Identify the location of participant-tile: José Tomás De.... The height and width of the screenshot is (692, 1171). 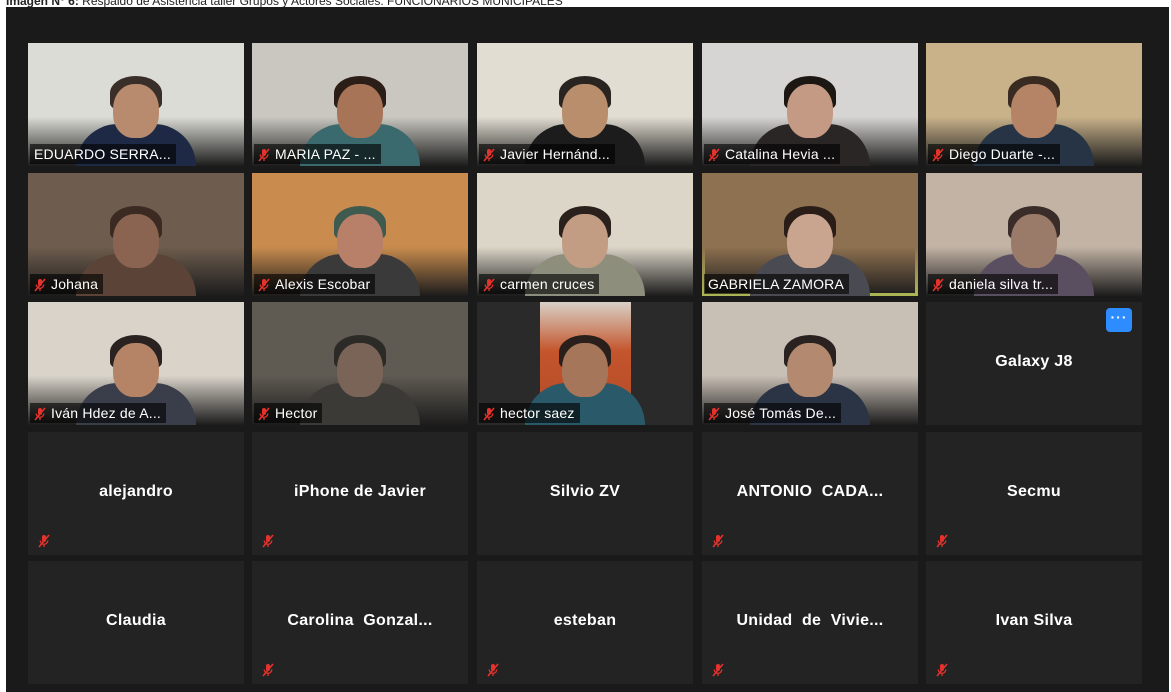
(810, 363).